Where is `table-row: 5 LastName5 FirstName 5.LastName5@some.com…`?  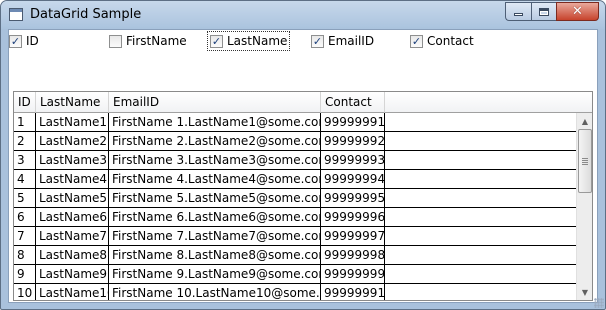 table-row: 5 LastName5 FirstName 5.LastName5@some.com… is located at coordinates (295, 198).